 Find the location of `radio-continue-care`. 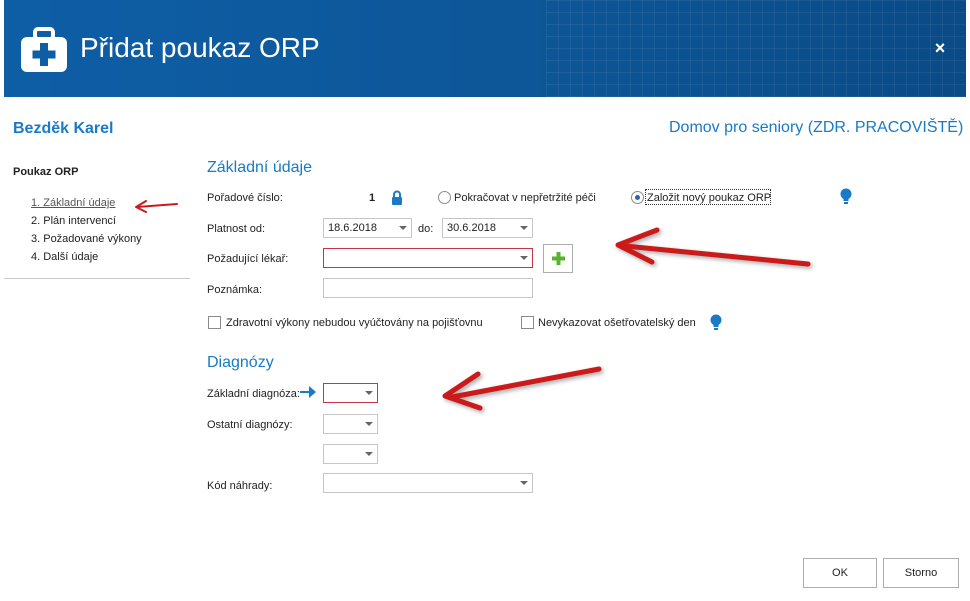

radio-continue-care is located at coordinates (444, 197).